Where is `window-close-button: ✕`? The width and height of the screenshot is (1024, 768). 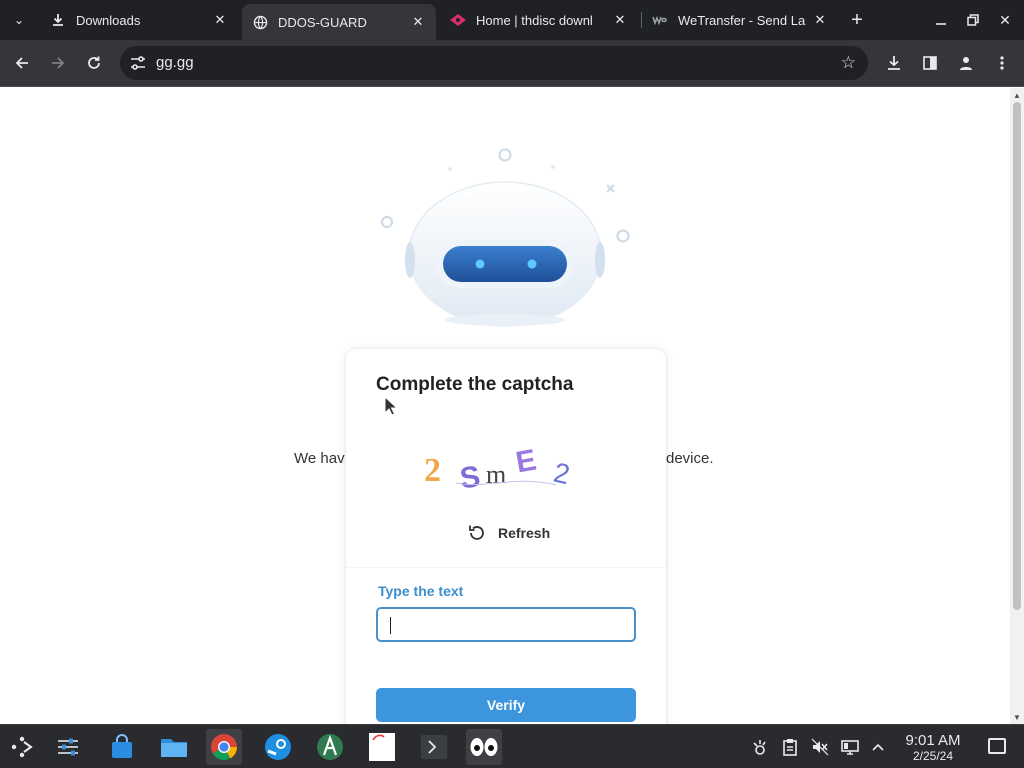 window-close-button: ✕ is located at coordinates (1005, 20).